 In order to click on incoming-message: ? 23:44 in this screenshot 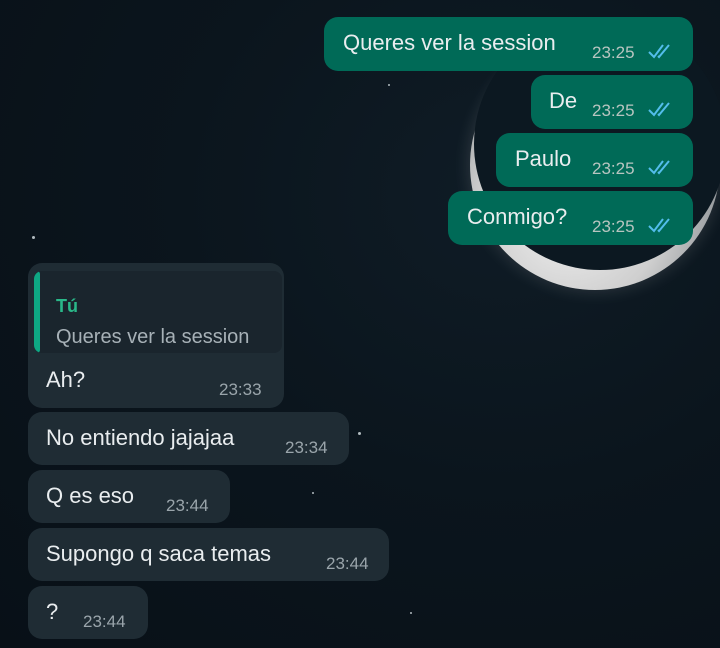, I will do `click(88, 612)`.